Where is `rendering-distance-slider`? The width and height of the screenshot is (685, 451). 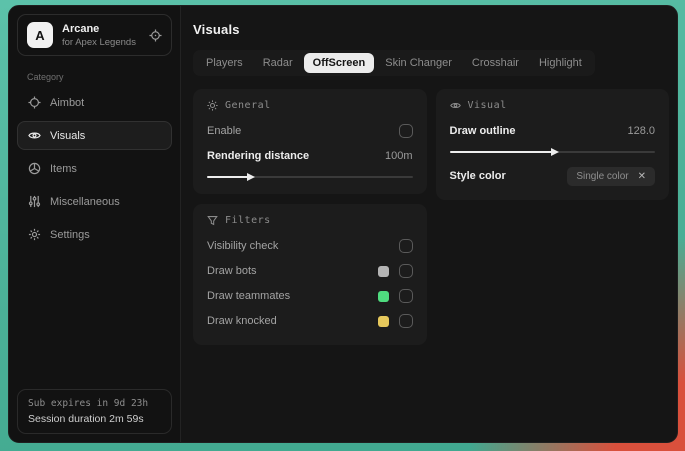
rendering-distance-slider is located at coordinates (310, 176).